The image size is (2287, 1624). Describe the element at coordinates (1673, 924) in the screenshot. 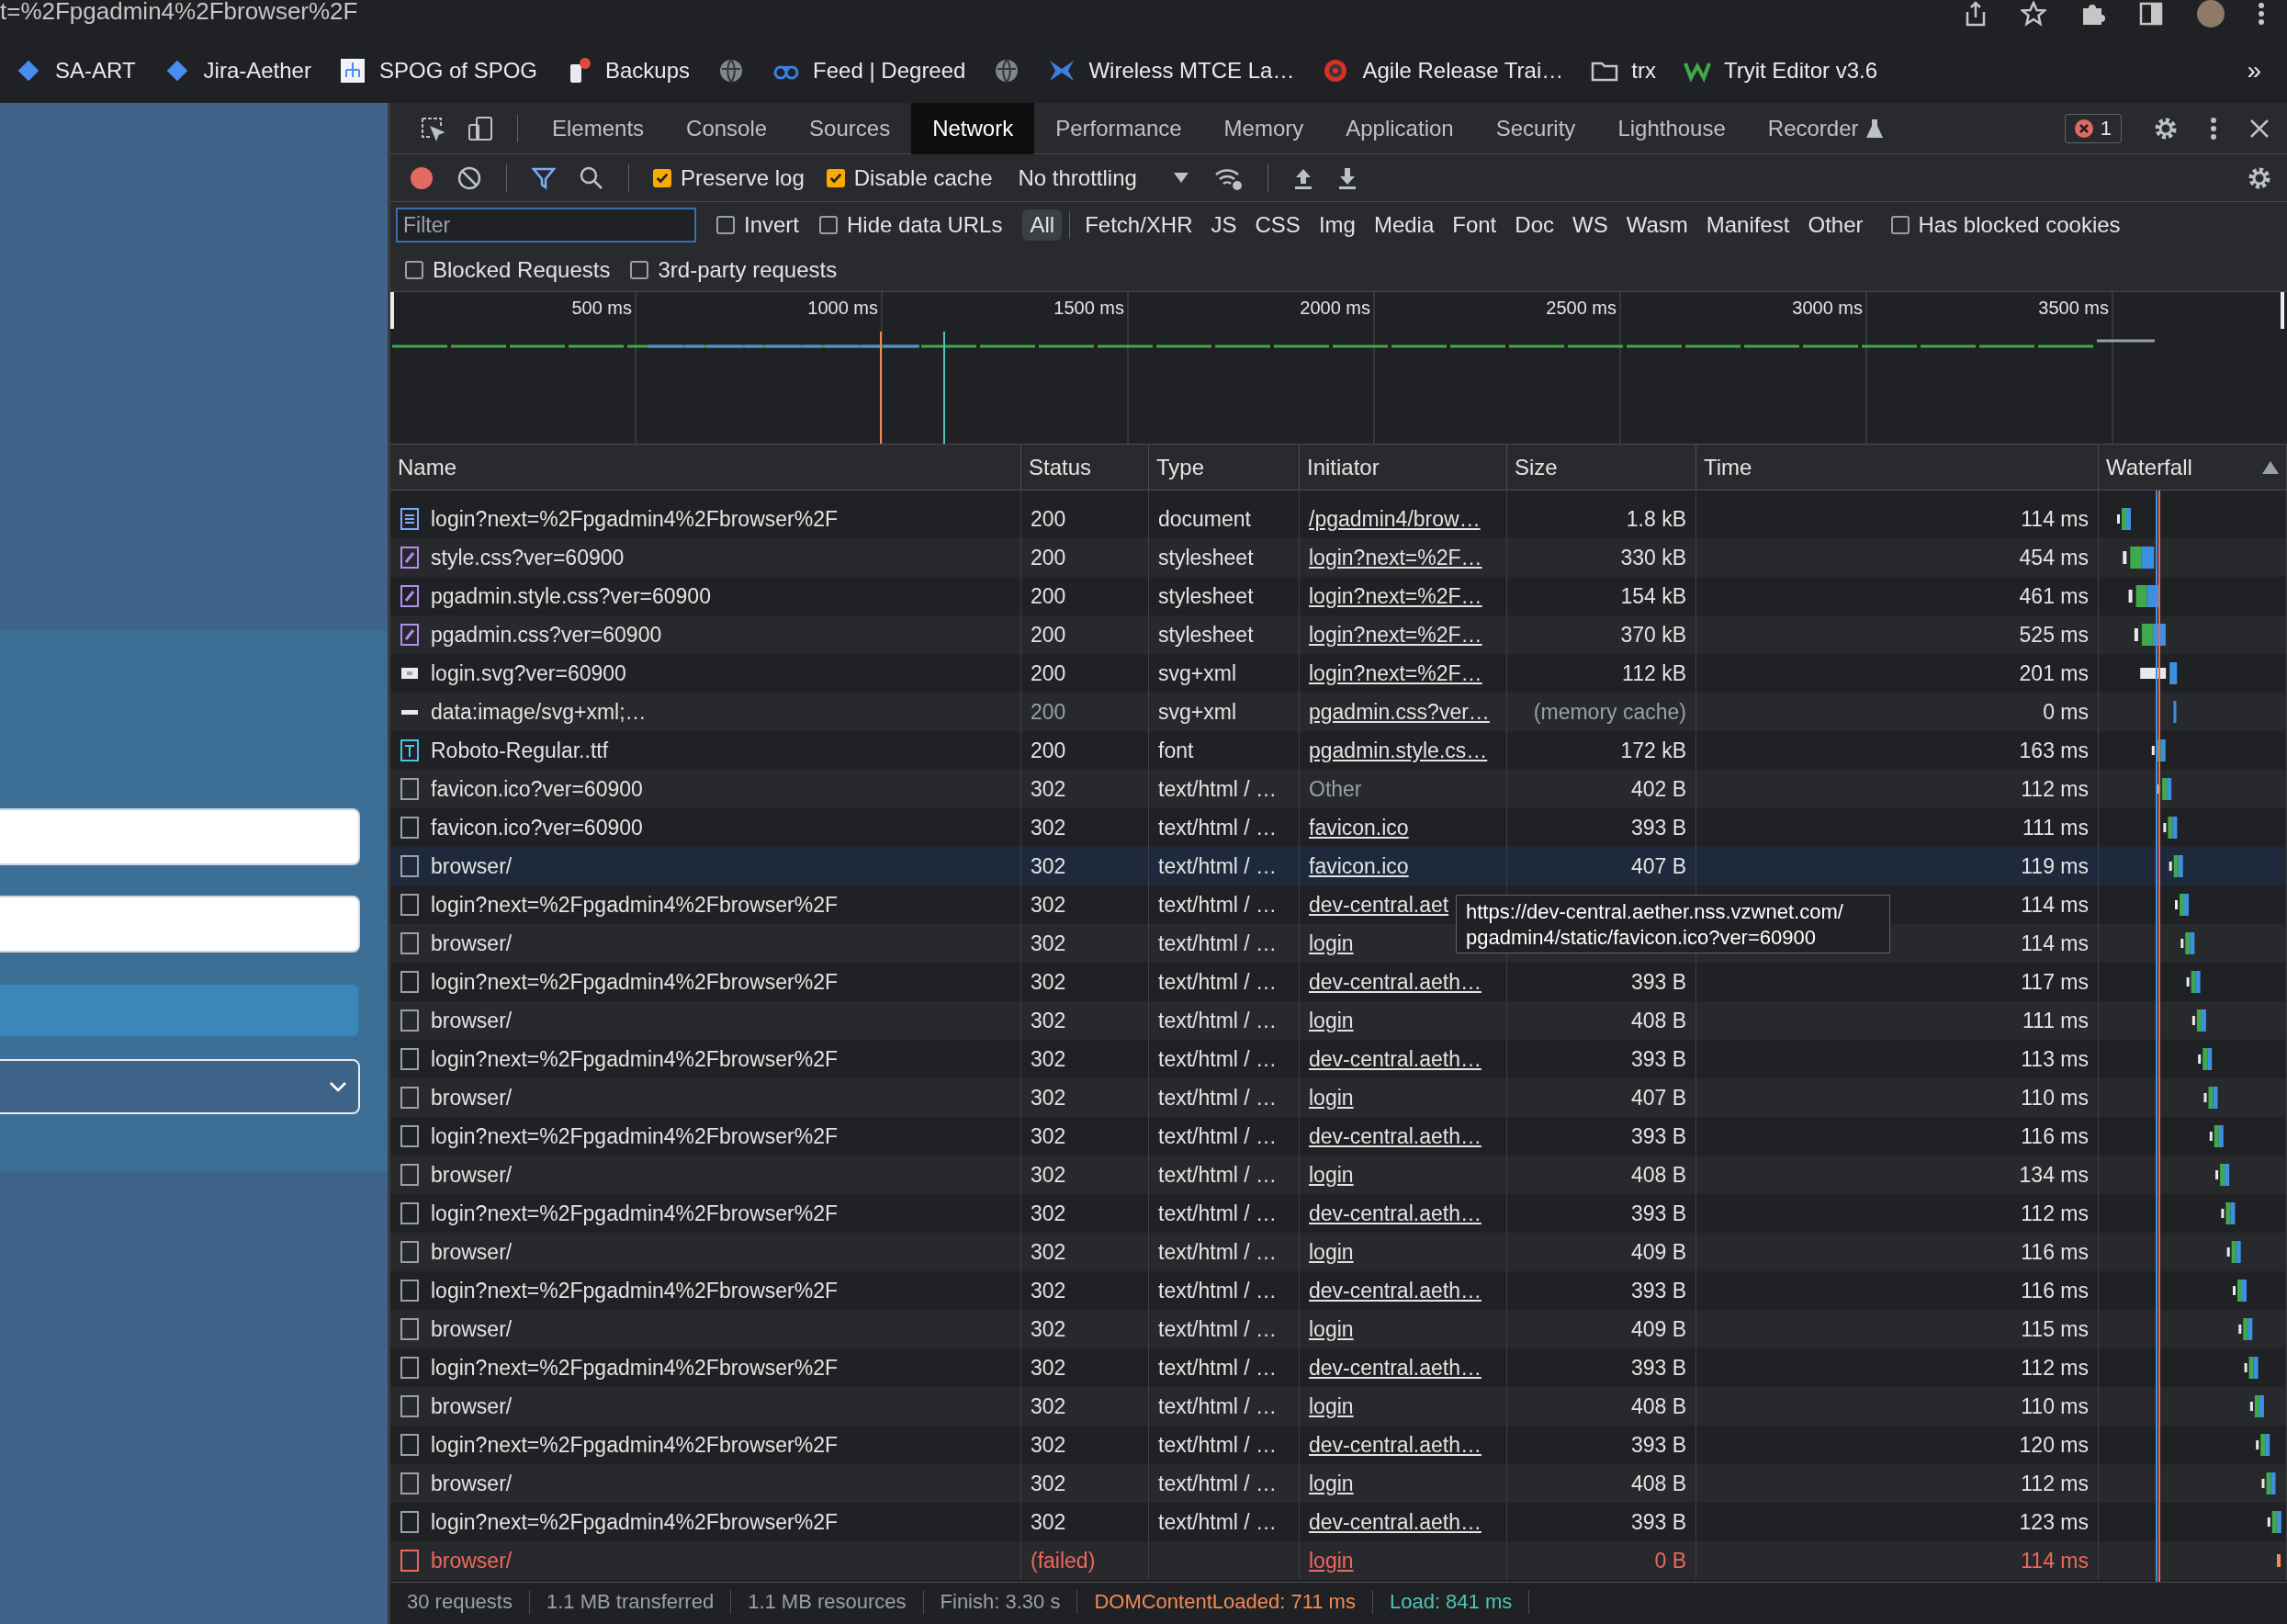

I see `url-tooltip: https://dev-central.aether.nss.vzwnet.com/ pgadmin4/static/favicon.ico?ver=60900` at that location.